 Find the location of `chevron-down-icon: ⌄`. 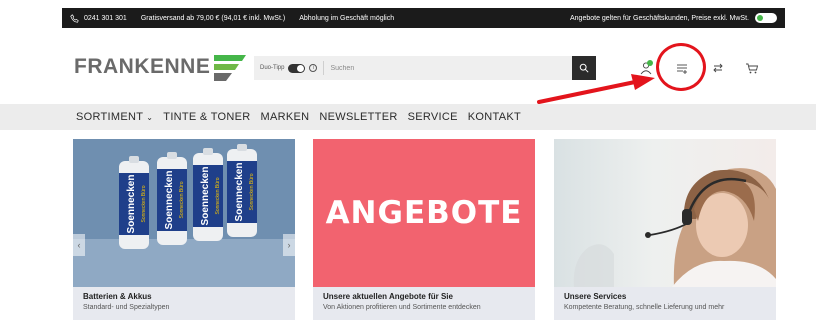

chevron-down-icon: ⌄ is located at coordinates (150, 117).